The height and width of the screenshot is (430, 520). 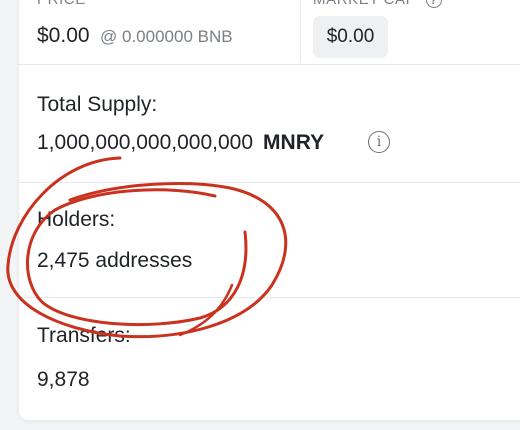 What do you see at coordinates (364, 4) in the screenshot?
I see `market-cap-label: MARKET CAP` at bounding box center [364, 4].